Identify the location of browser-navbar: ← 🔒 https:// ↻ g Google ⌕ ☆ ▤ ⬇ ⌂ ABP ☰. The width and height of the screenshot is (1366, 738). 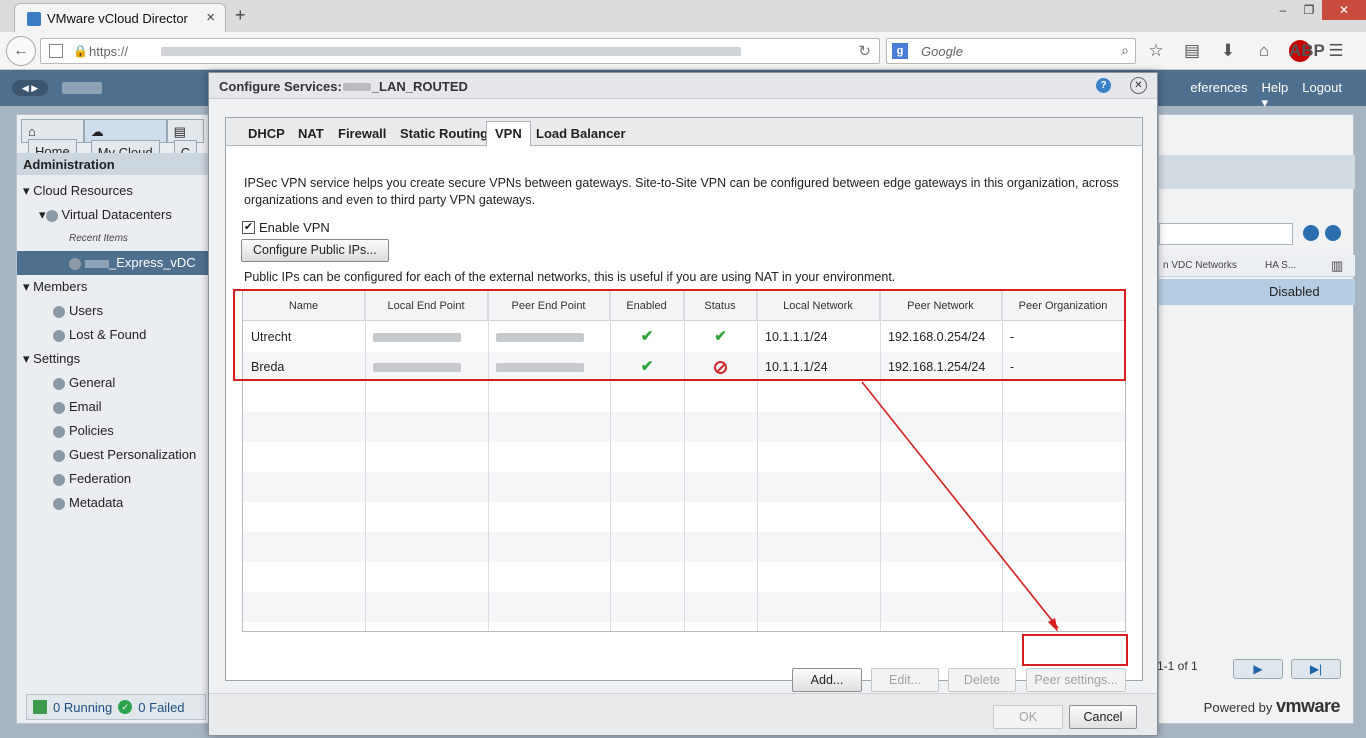
(683, 51).